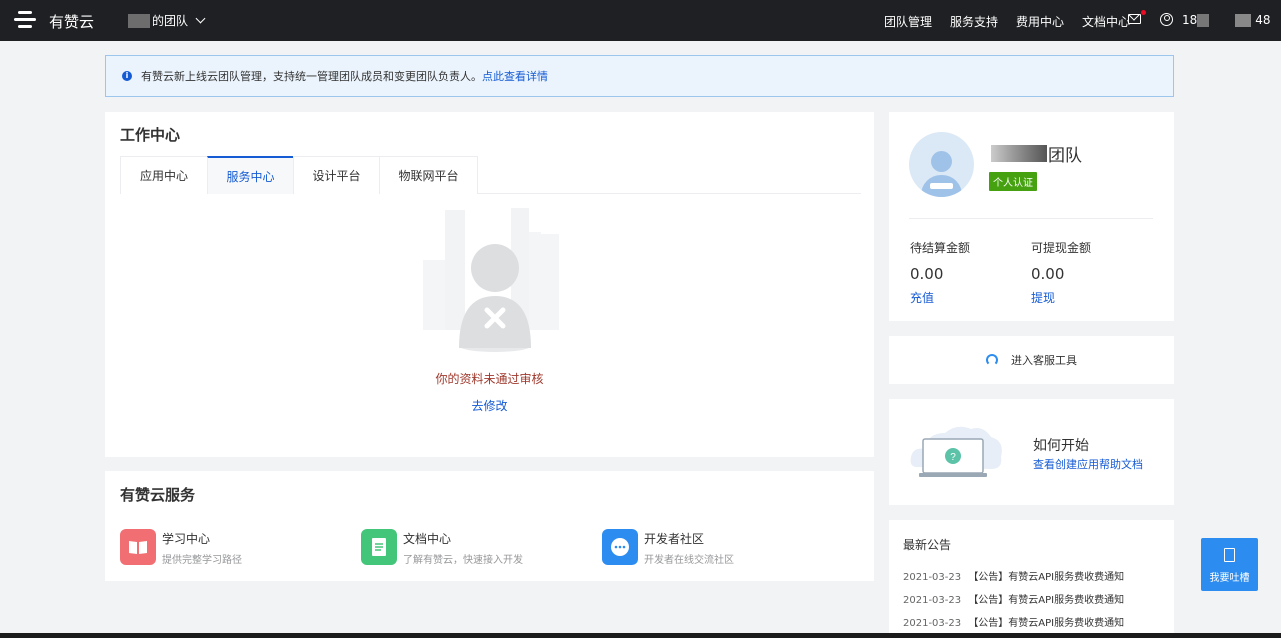 The width and height of the screenshot is (1281, 638). What do you see at coordinates (427, 539) in the screenshot?
I see `service-title: 文档中心` at bounding box center [427, 539].